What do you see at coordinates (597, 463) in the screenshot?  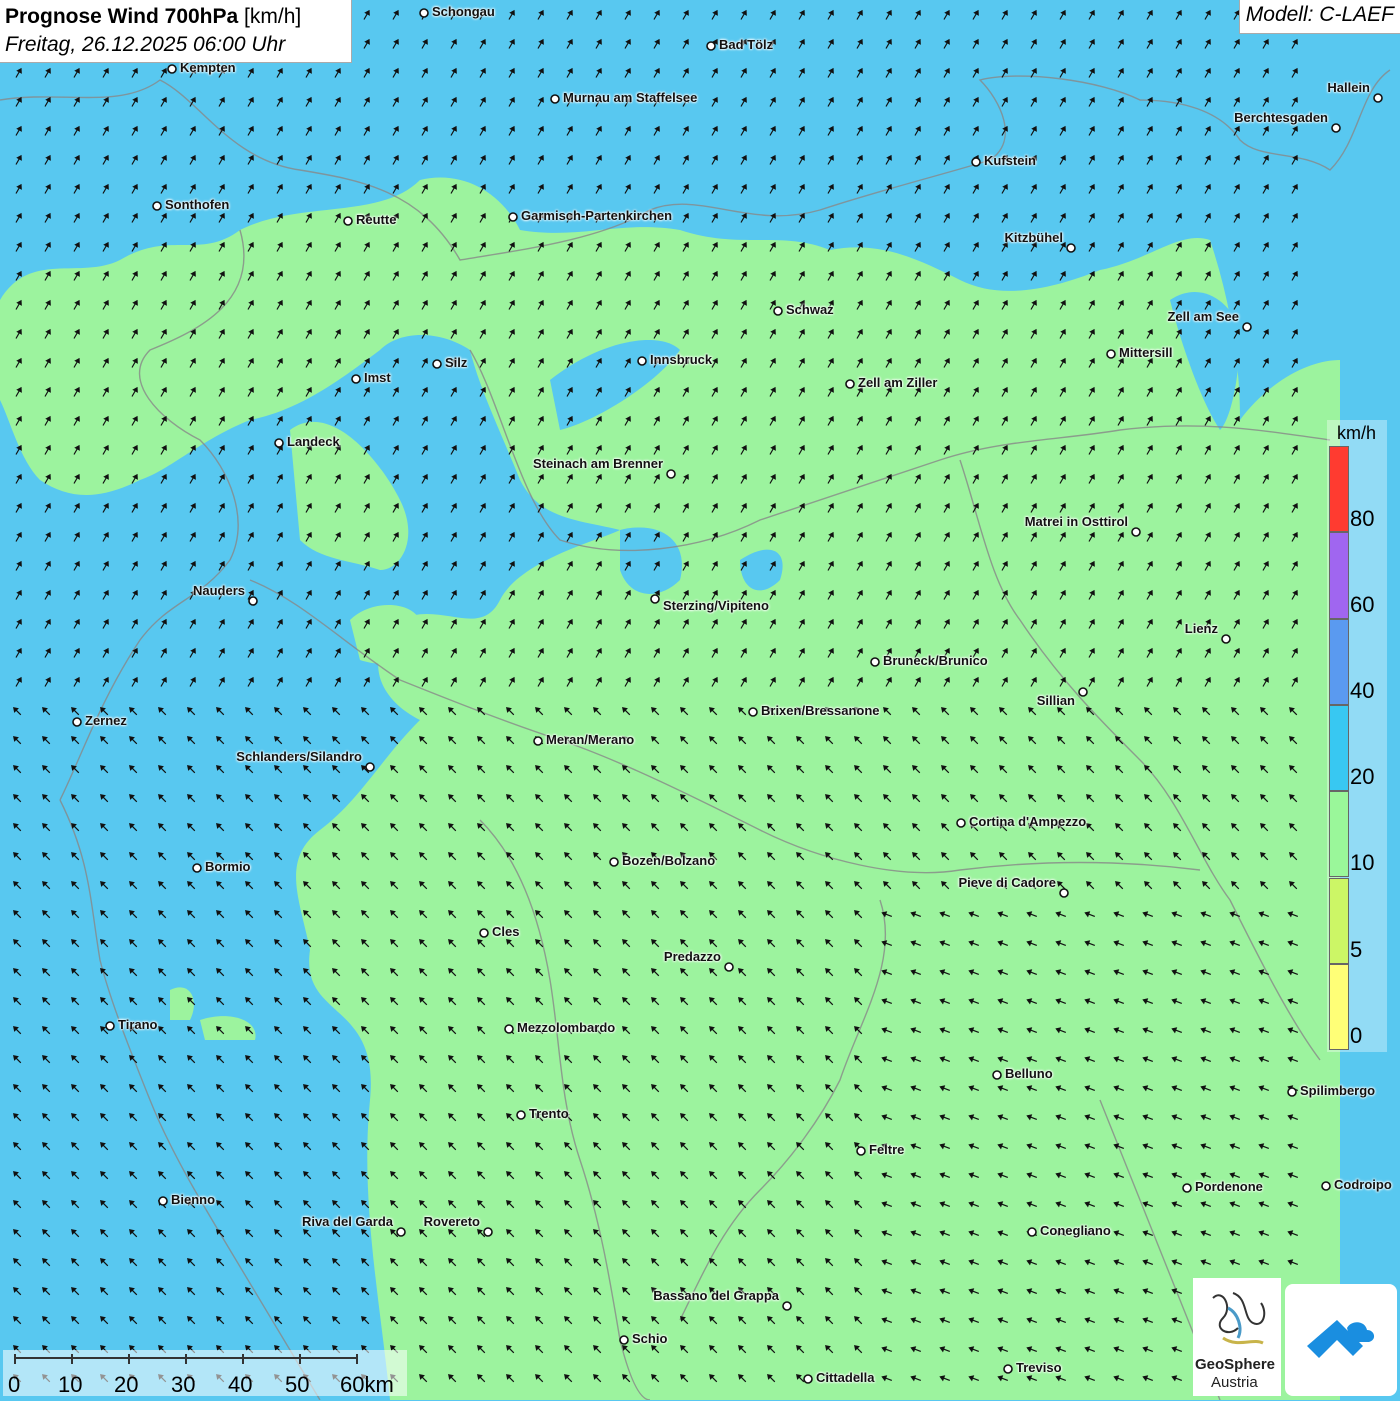 I see `city-label: Steinach am Brenner` at bounding box center [597, 463].